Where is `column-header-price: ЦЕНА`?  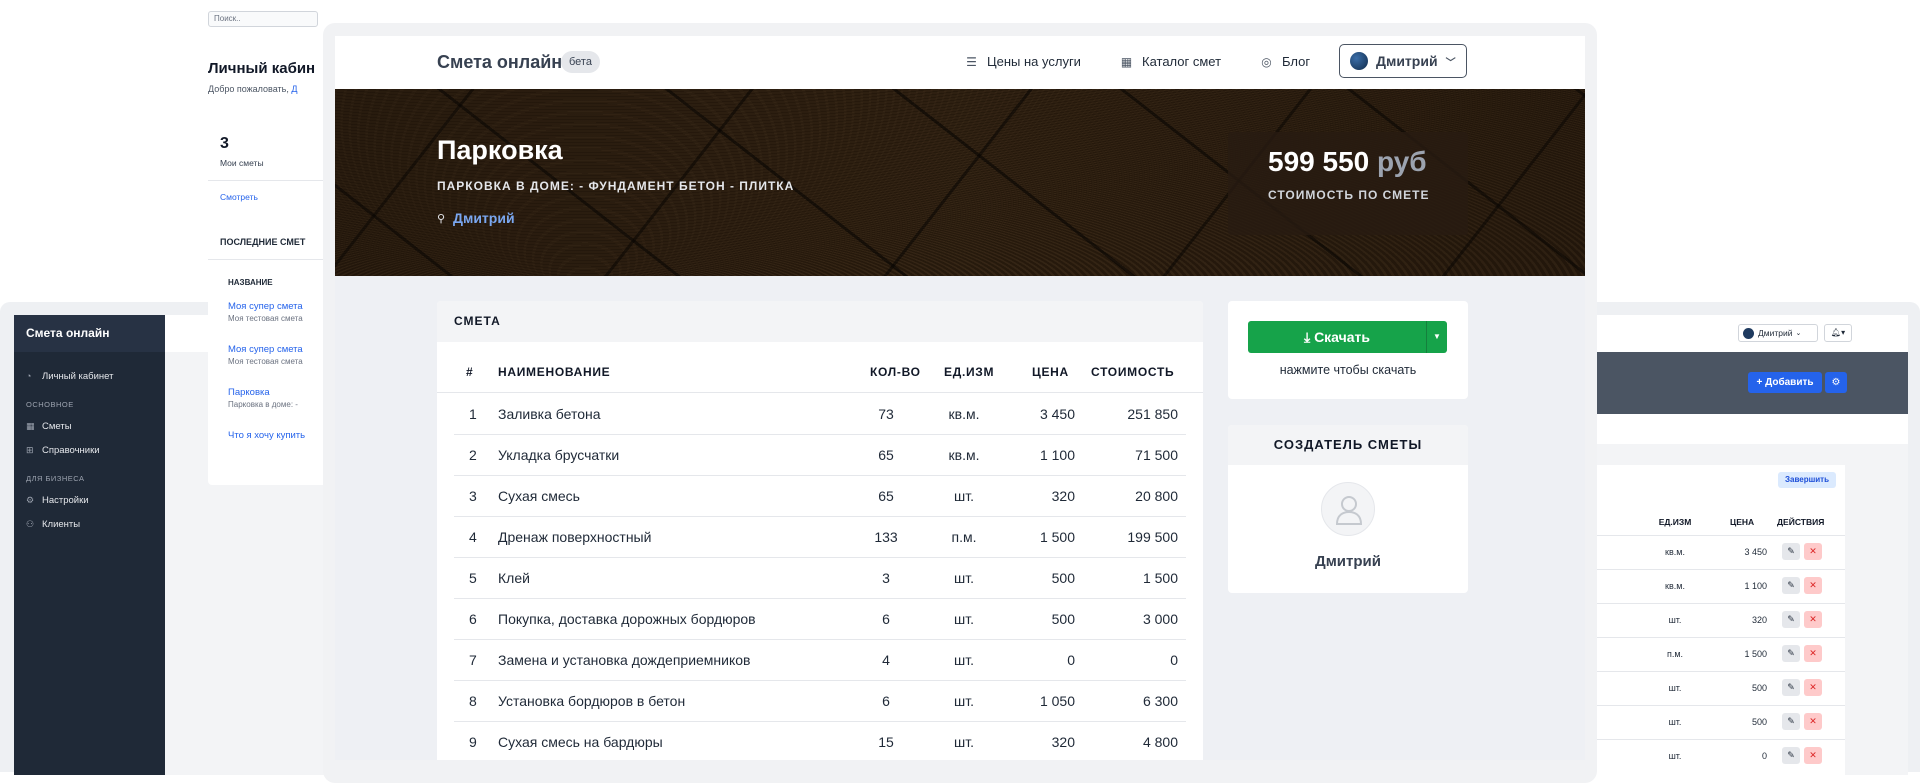 column-header-price: ЦЕНА is located at coordinates (1050, 372).